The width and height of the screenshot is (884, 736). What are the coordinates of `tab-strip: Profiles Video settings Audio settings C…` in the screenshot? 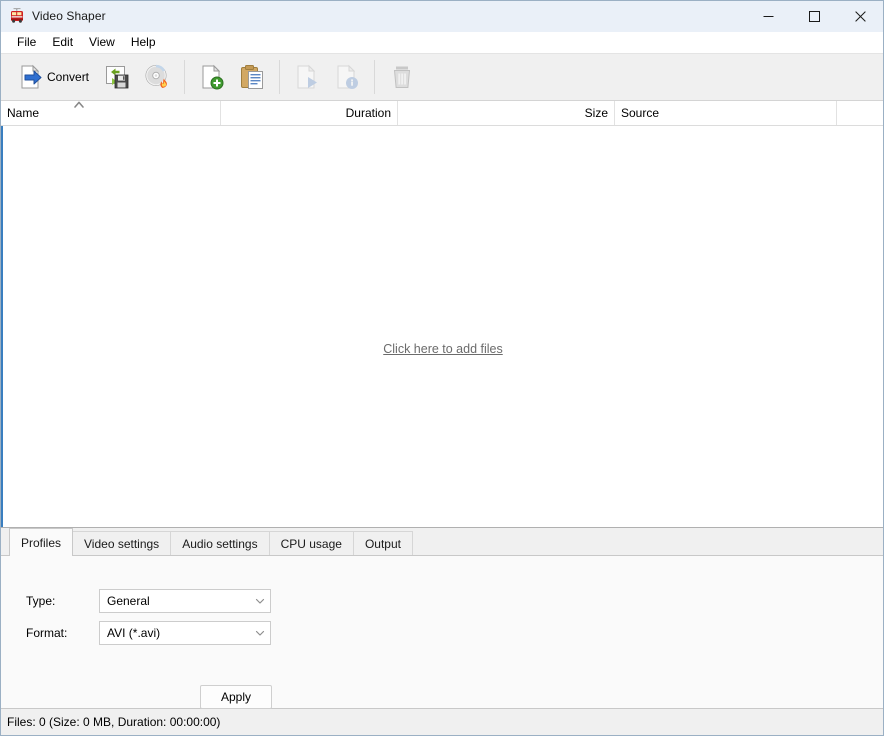 It's located at (442, 542).